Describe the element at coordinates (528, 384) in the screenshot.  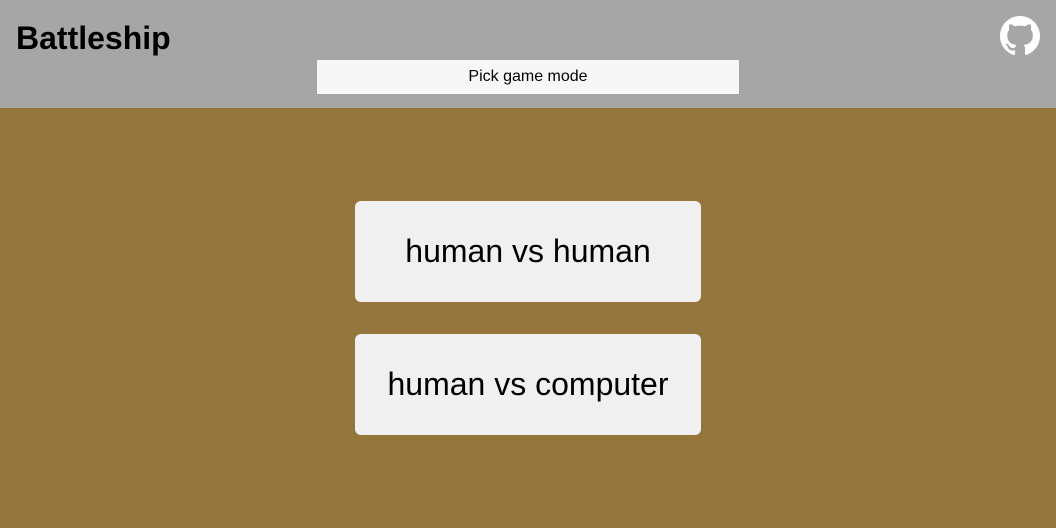
I see `human-vs-computer-button: human vs computer` at that location.